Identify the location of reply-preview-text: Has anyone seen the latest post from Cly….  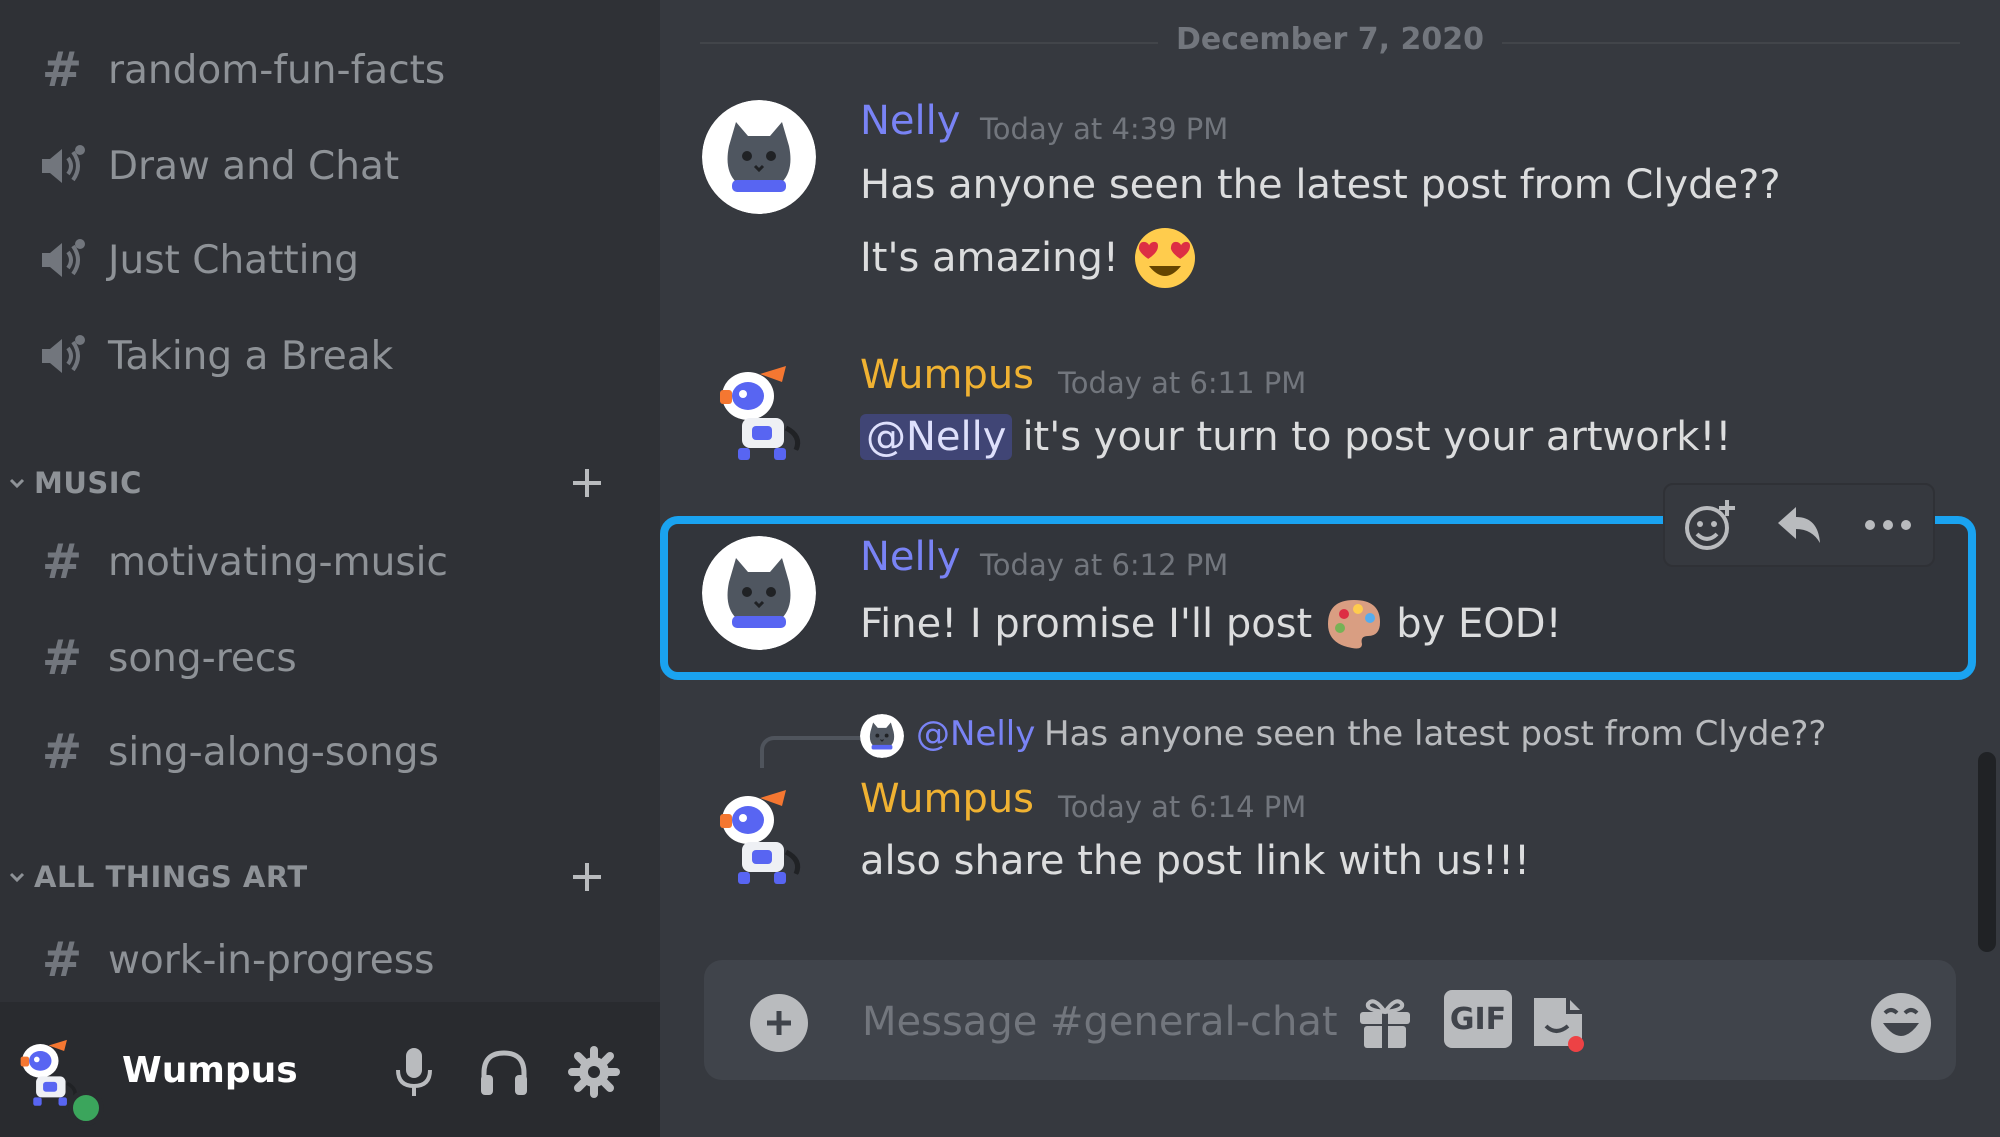
(1435, 734).